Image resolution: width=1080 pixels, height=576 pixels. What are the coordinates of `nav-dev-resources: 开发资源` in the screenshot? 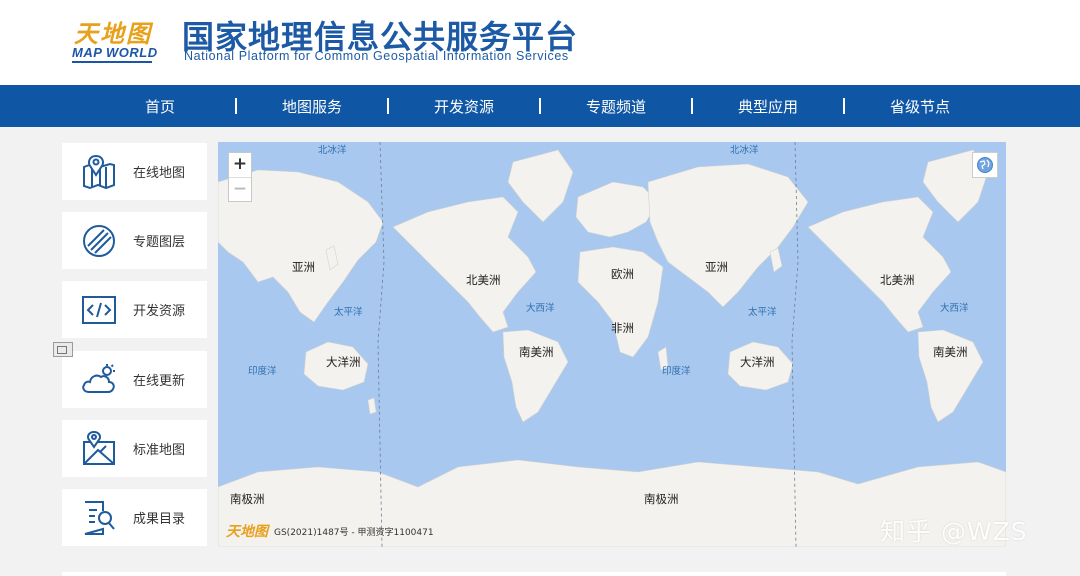 It's located at (464, 106).